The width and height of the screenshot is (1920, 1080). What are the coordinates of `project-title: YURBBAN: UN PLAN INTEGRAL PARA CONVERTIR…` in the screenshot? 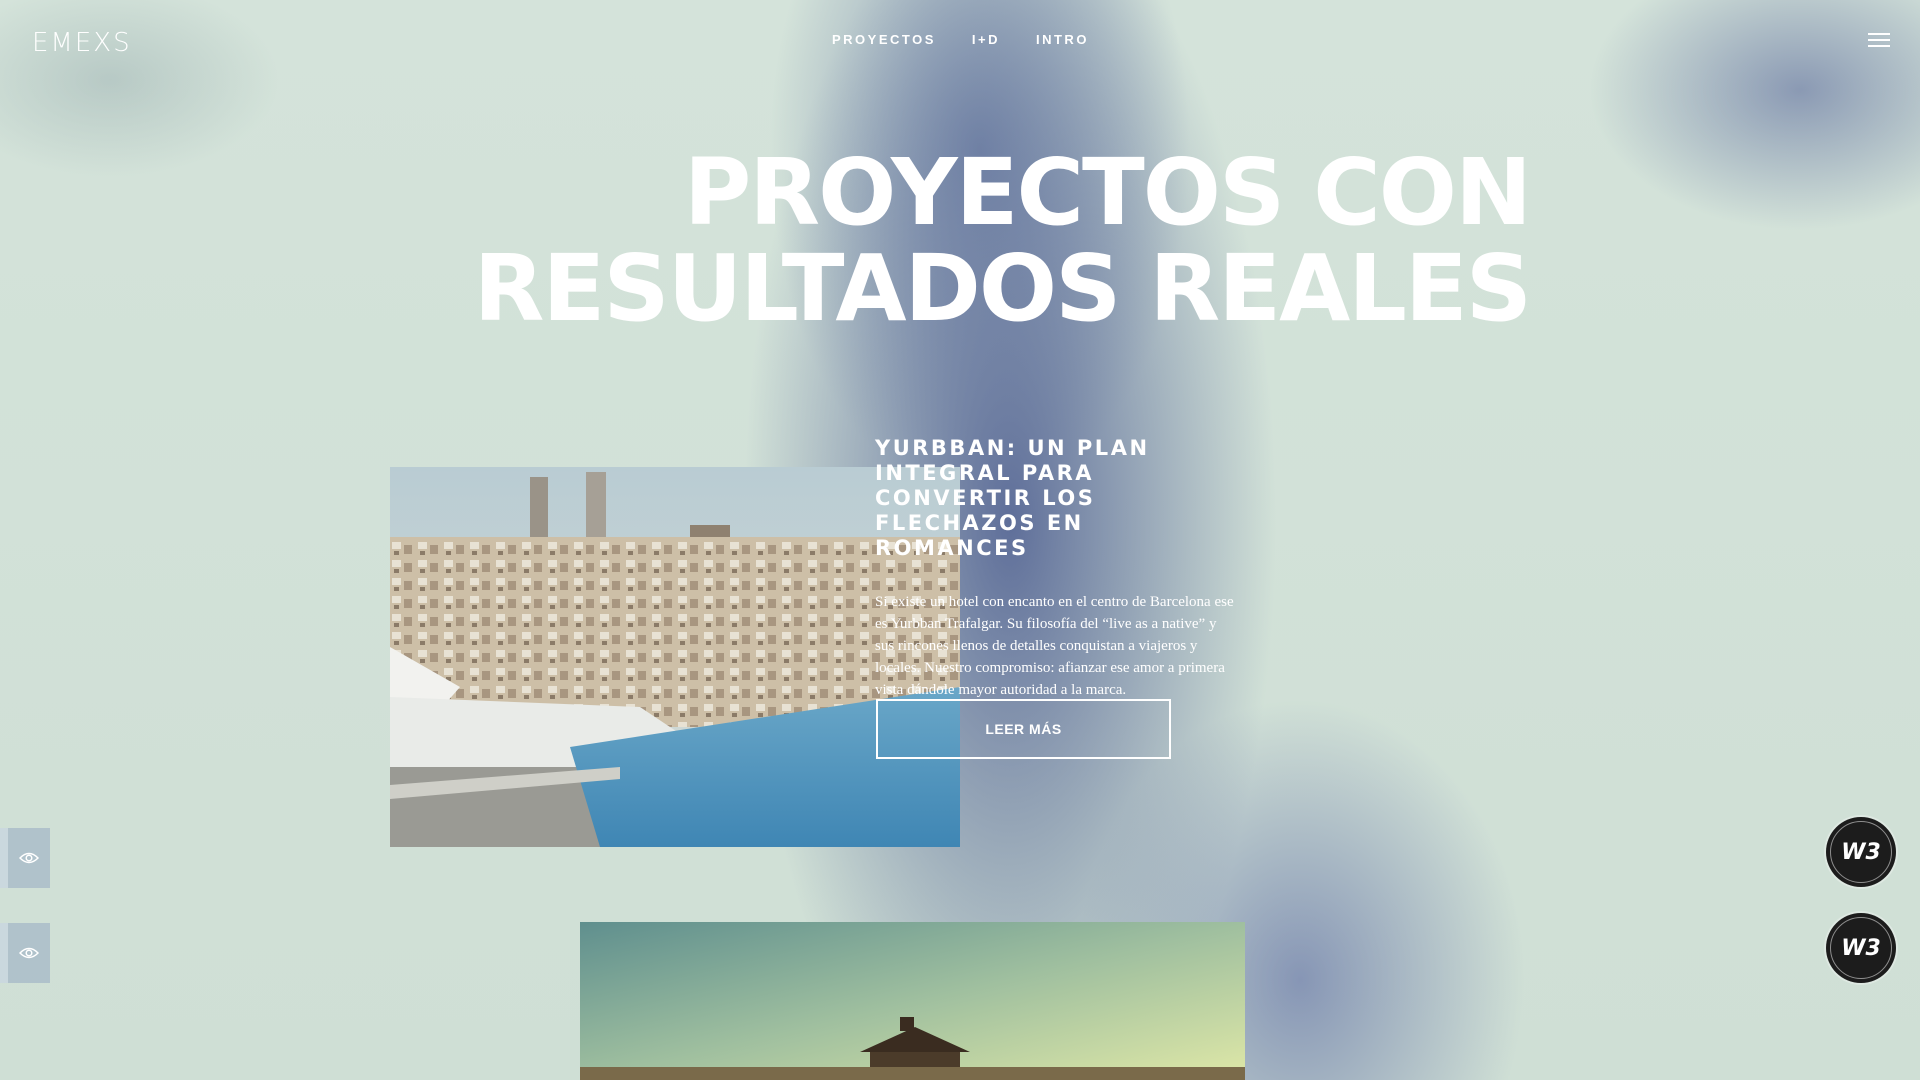 It's located at (1055, 498).